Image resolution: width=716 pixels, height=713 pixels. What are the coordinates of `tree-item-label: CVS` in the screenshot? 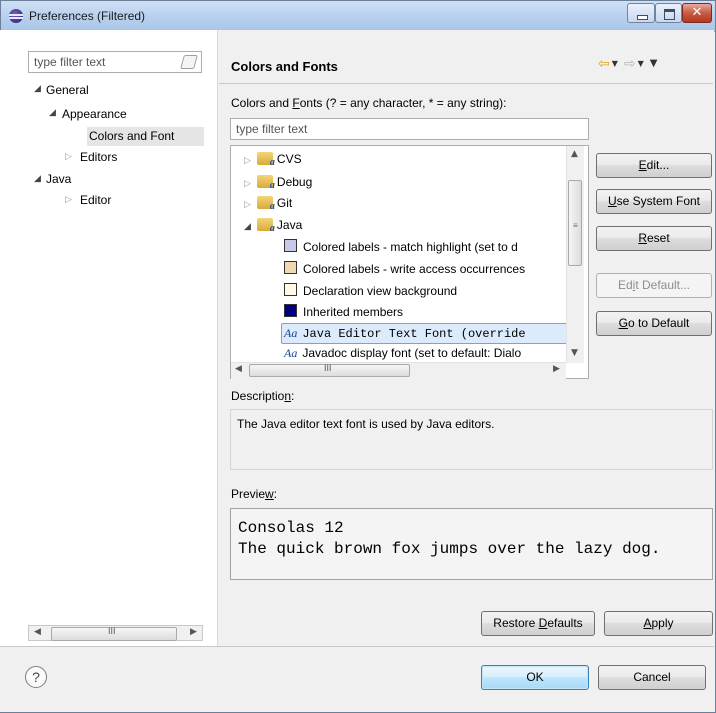 It's located at (289, 159).